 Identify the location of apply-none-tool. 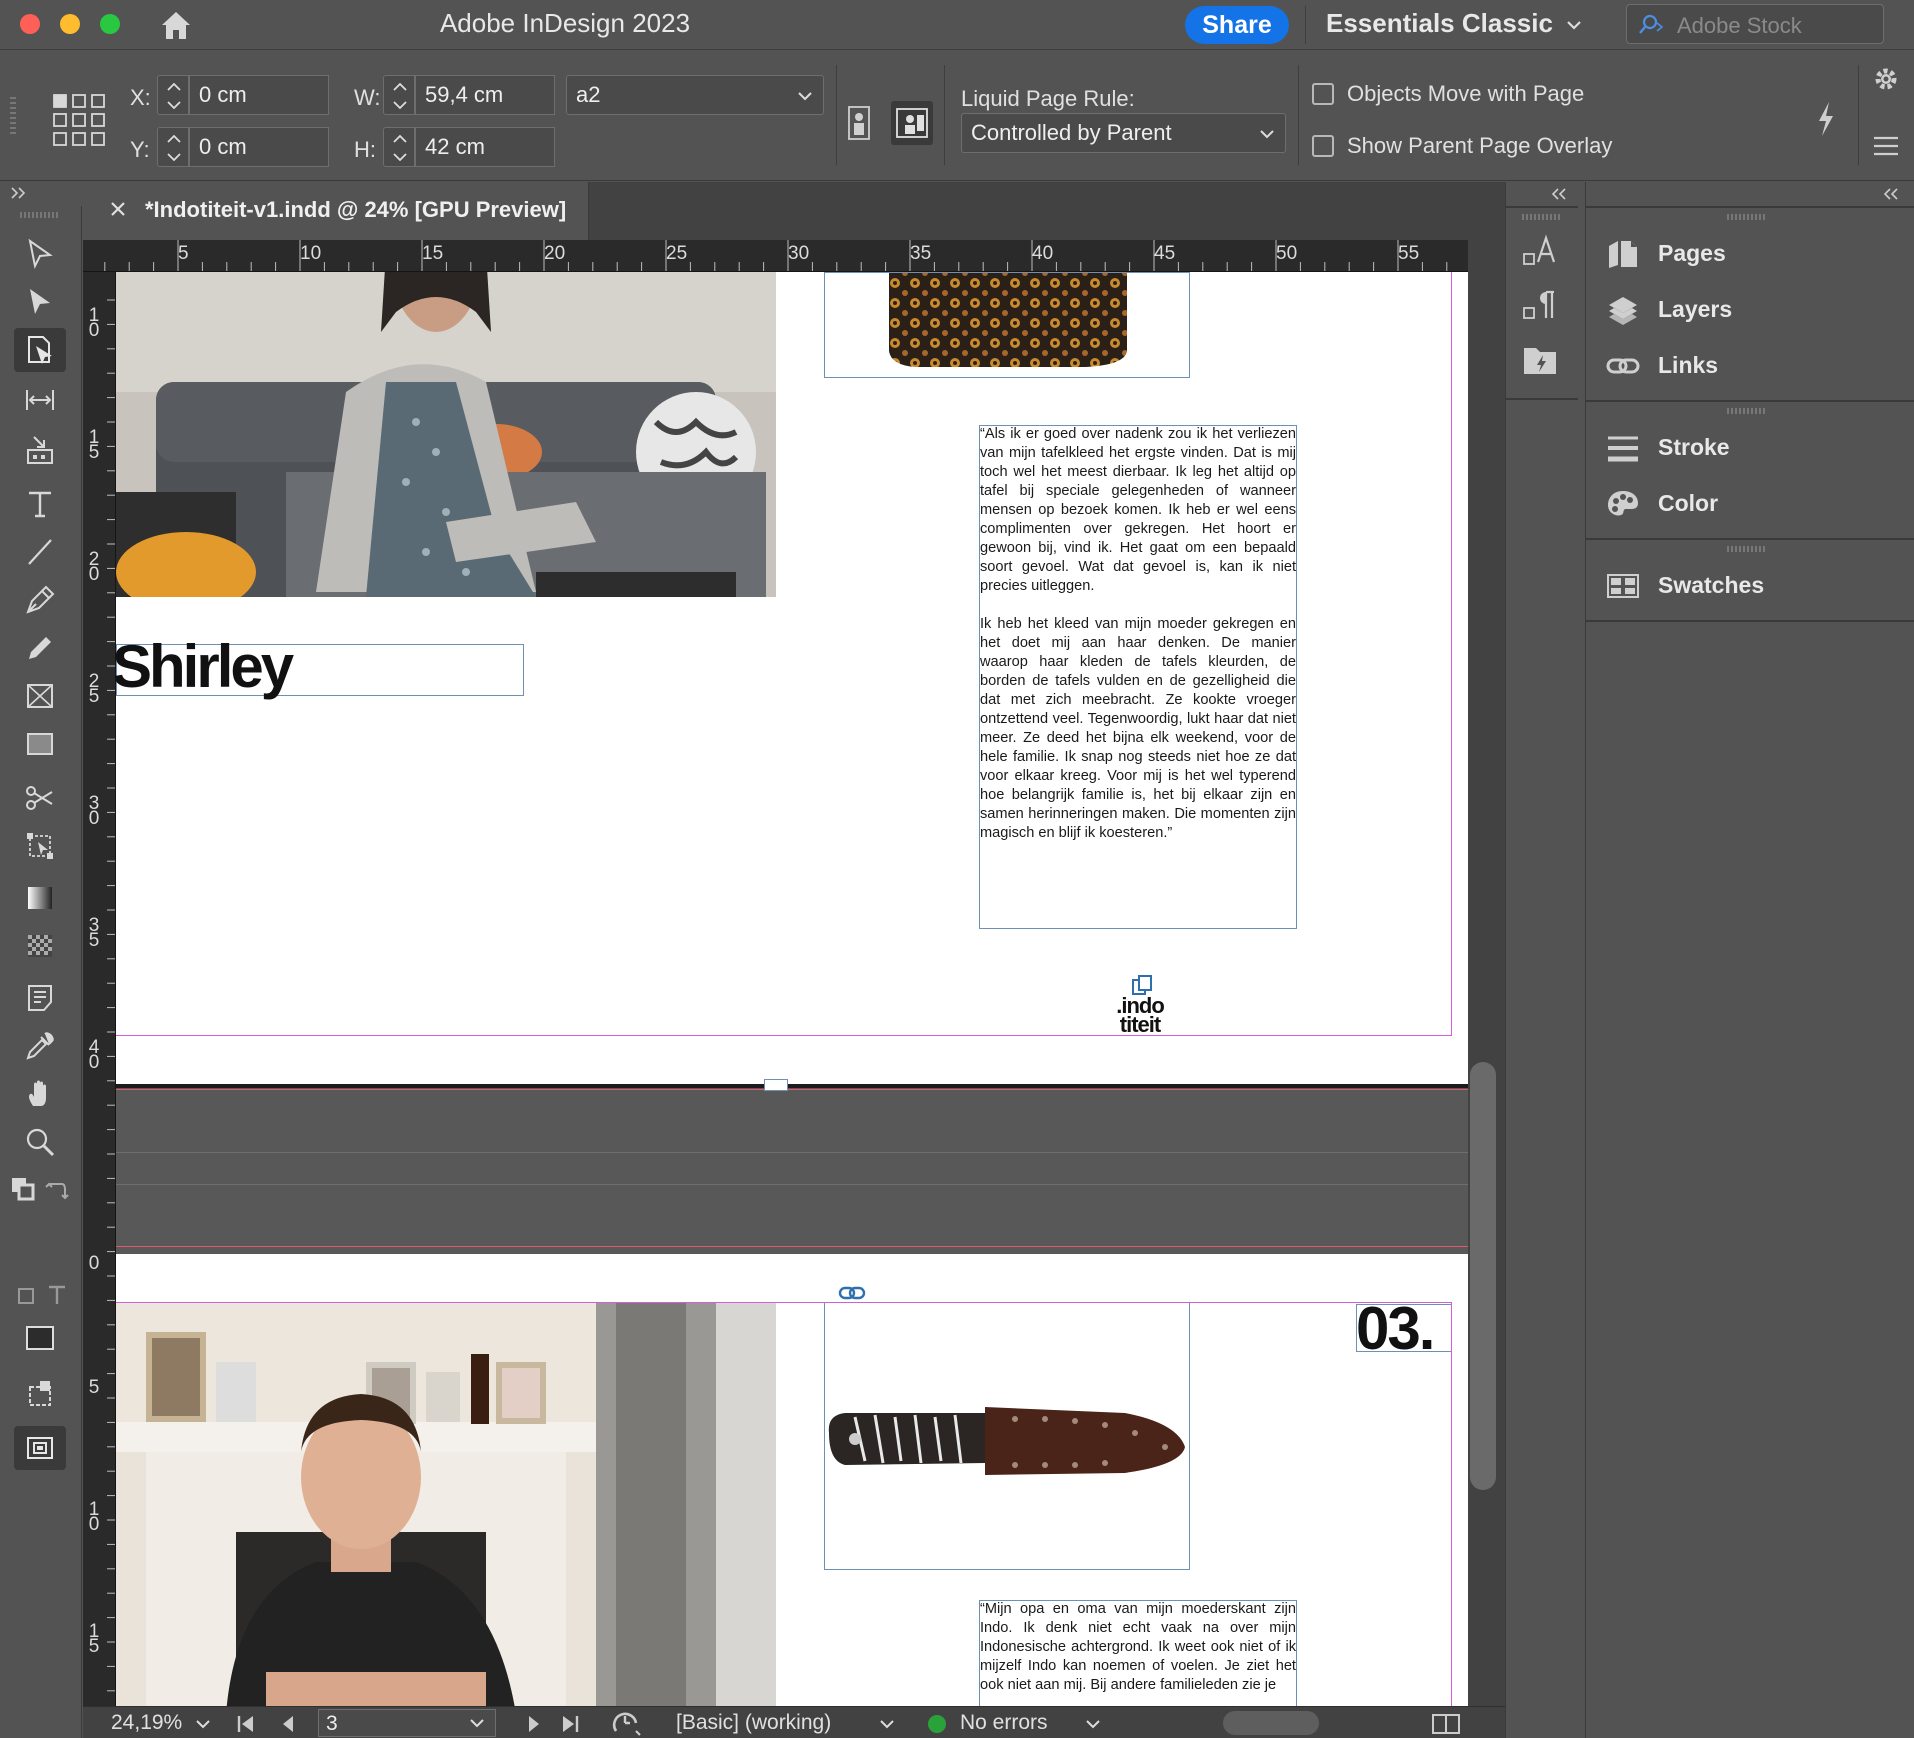
(40, 1338).